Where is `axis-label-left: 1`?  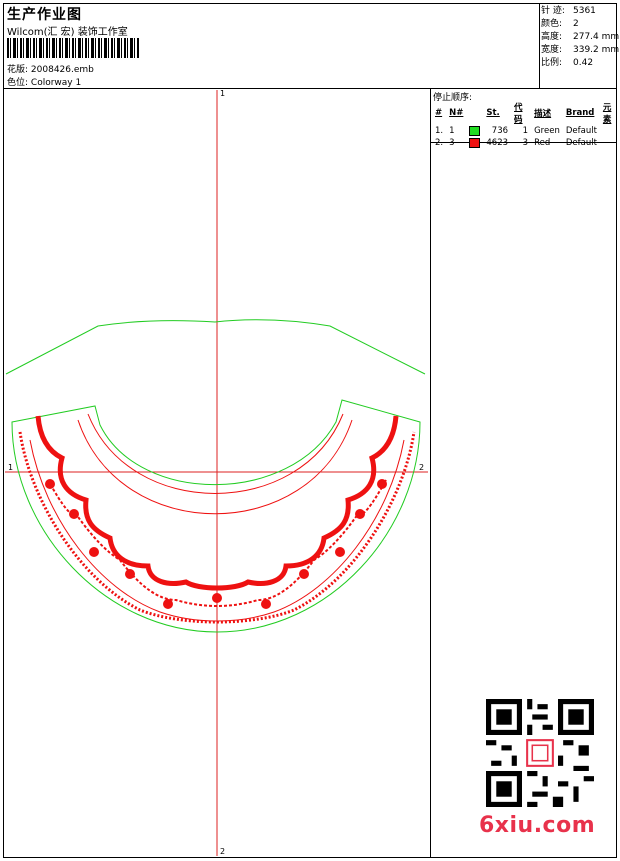
axis-label-left: 1 is located at coordinates (11, 467).